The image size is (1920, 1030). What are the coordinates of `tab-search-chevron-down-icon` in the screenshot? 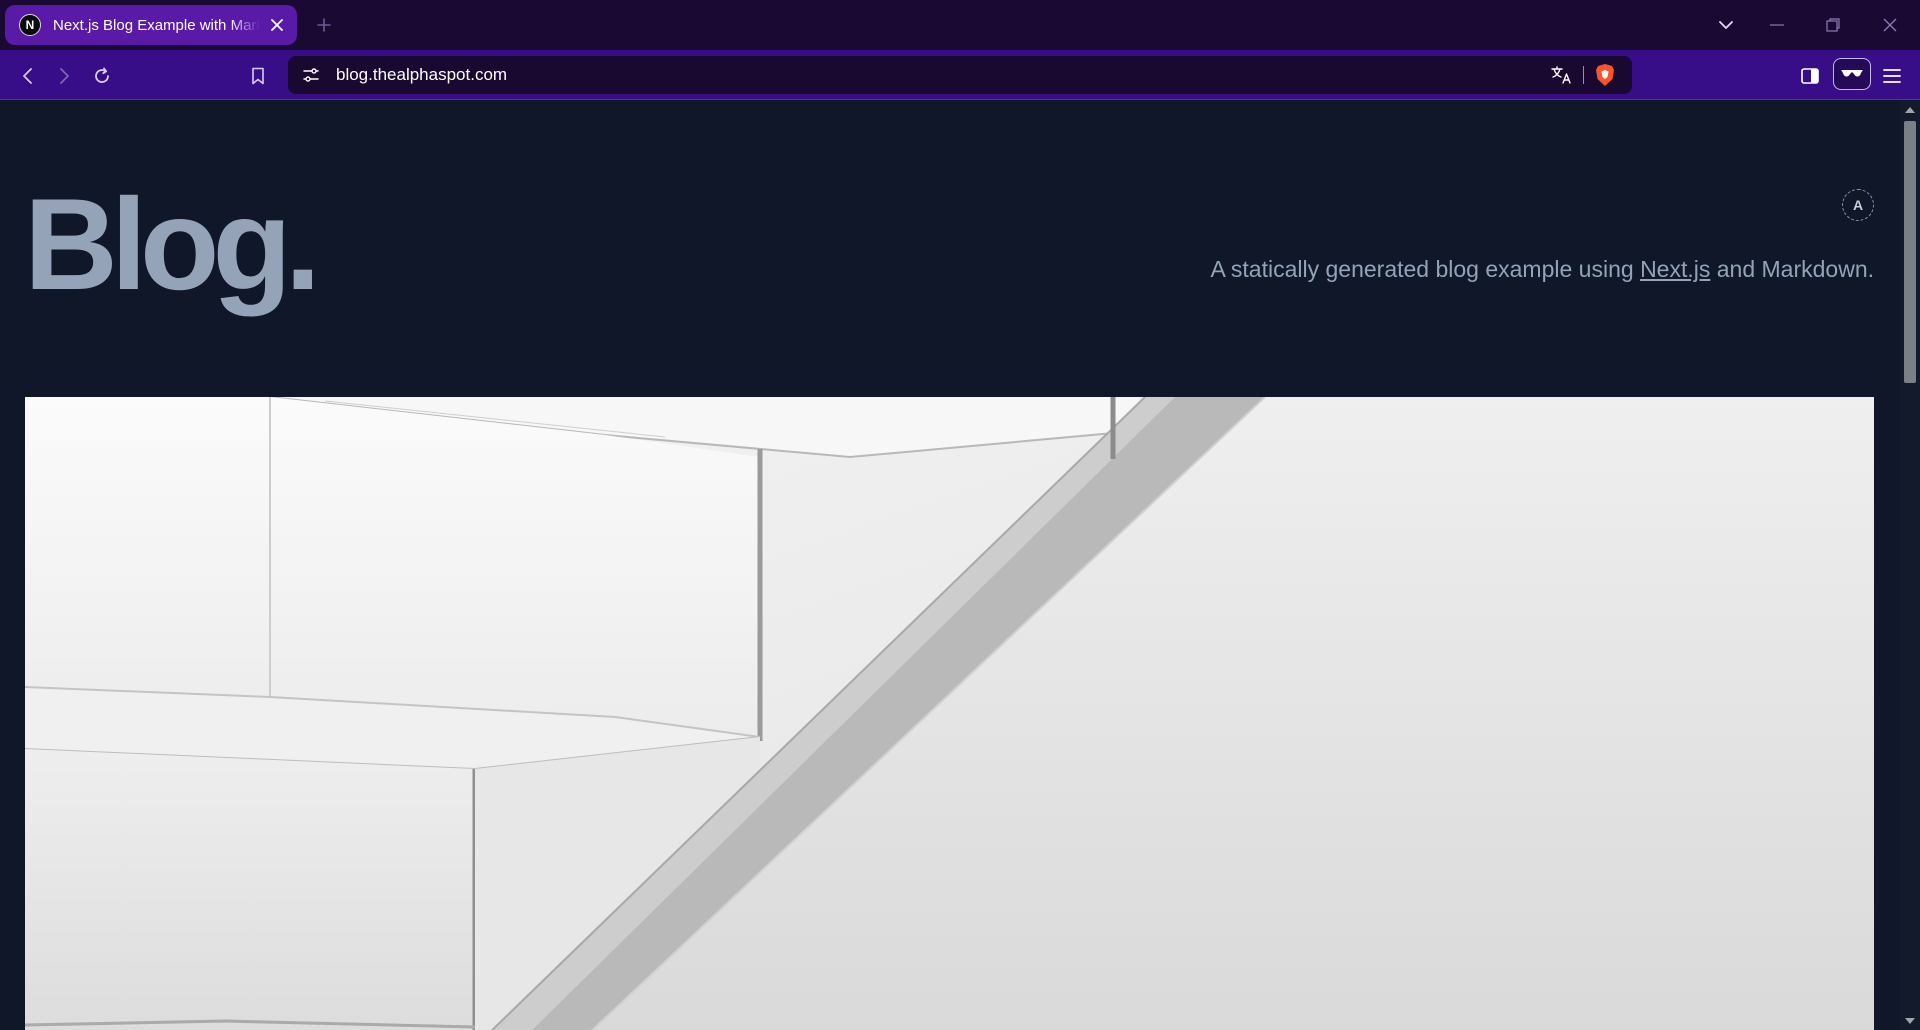 It's located at (1726, 25).